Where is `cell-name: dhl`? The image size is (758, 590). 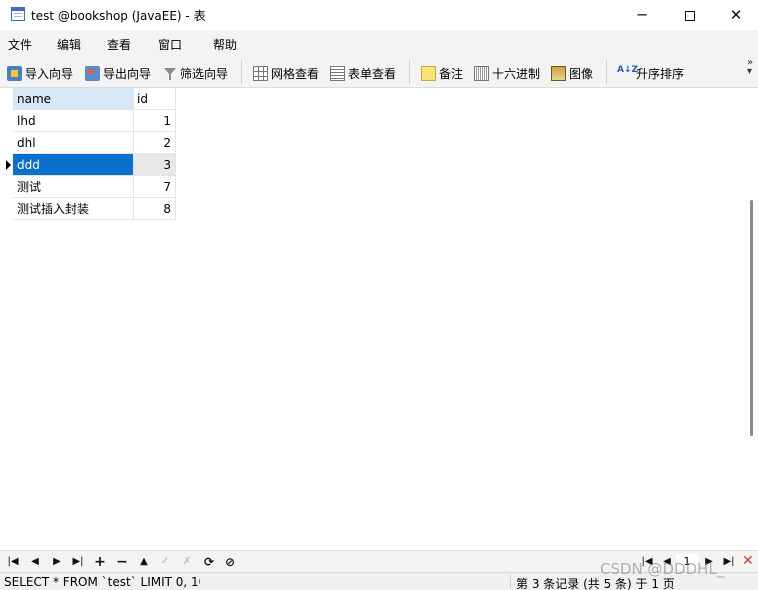
cell-name: dhl is located at coordinates (73, 143).